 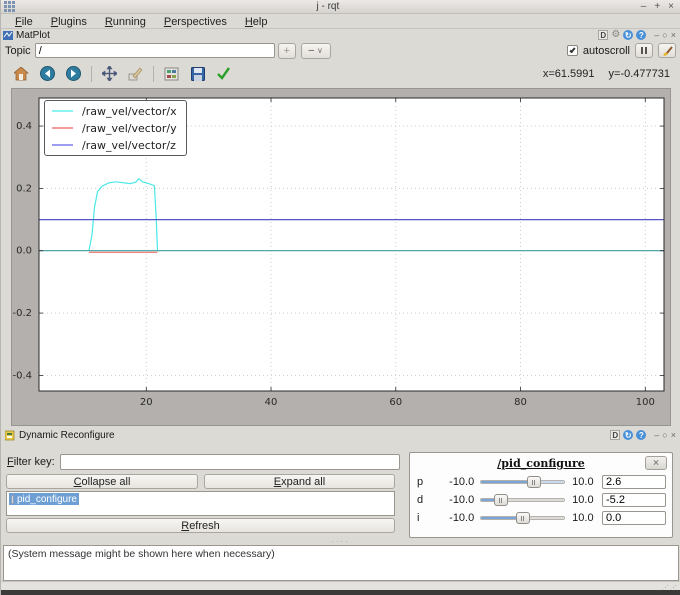 I want to click on cursor-coordinates: x=61.5991 y=-0.477731, so click(x=606, y=74).